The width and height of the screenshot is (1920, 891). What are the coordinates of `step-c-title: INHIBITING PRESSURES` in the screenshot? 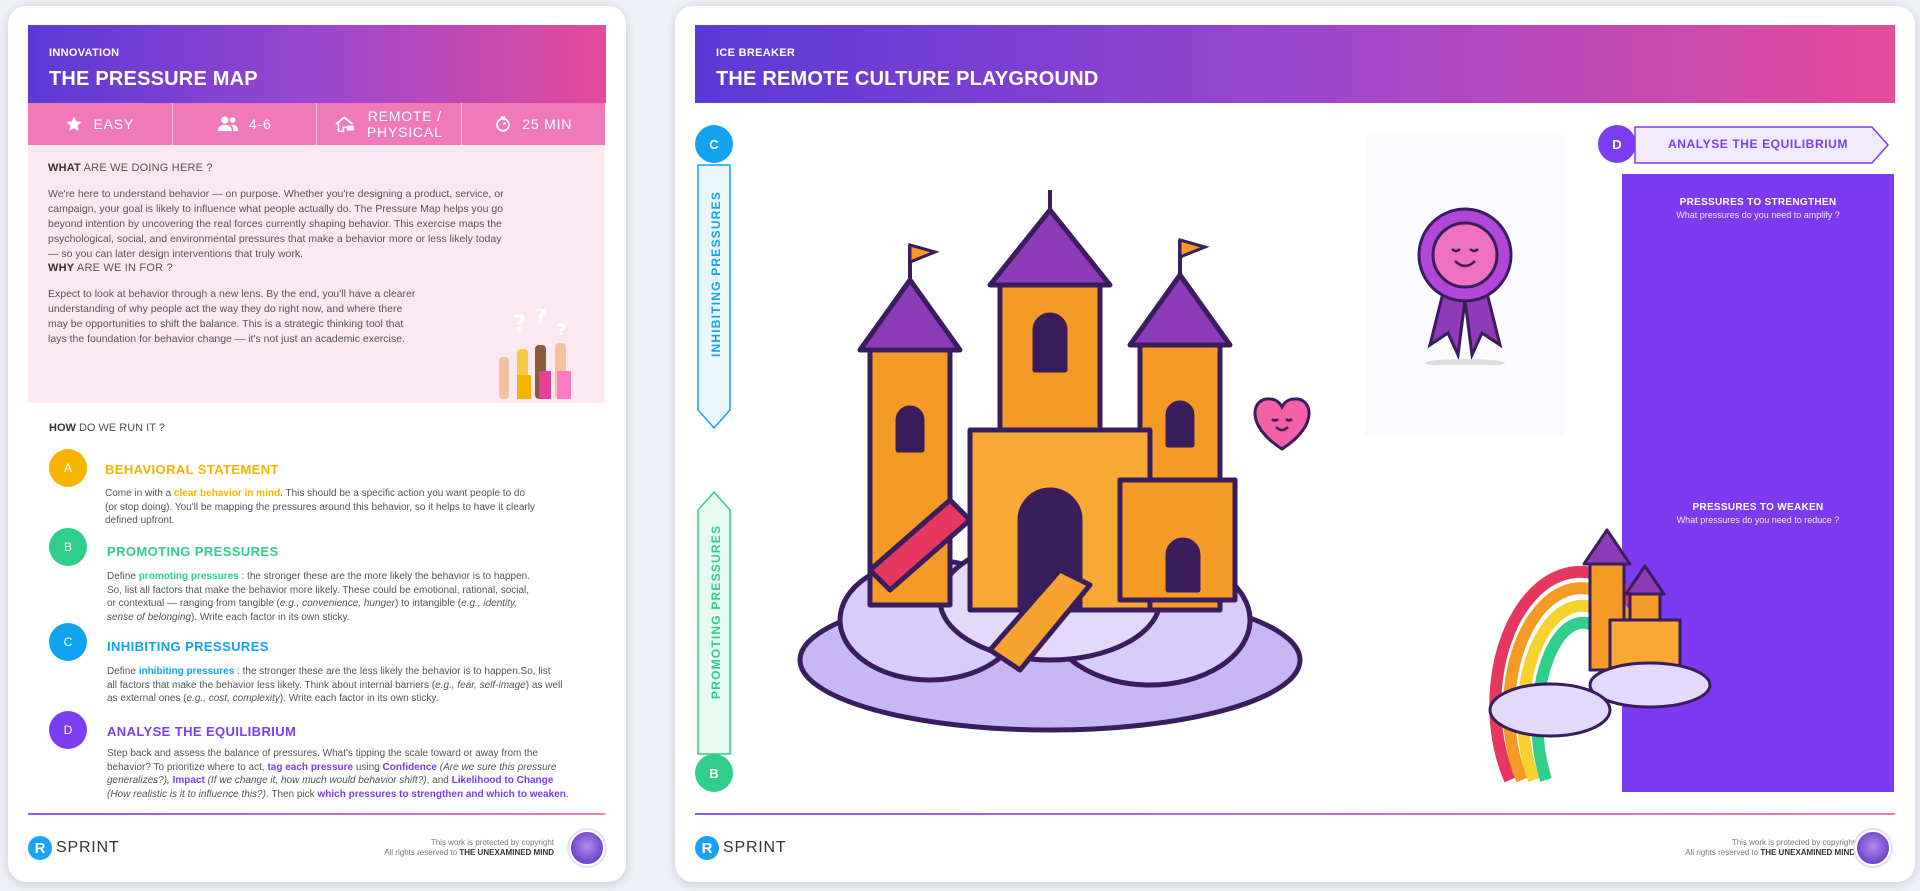 It's located at (188, 646).